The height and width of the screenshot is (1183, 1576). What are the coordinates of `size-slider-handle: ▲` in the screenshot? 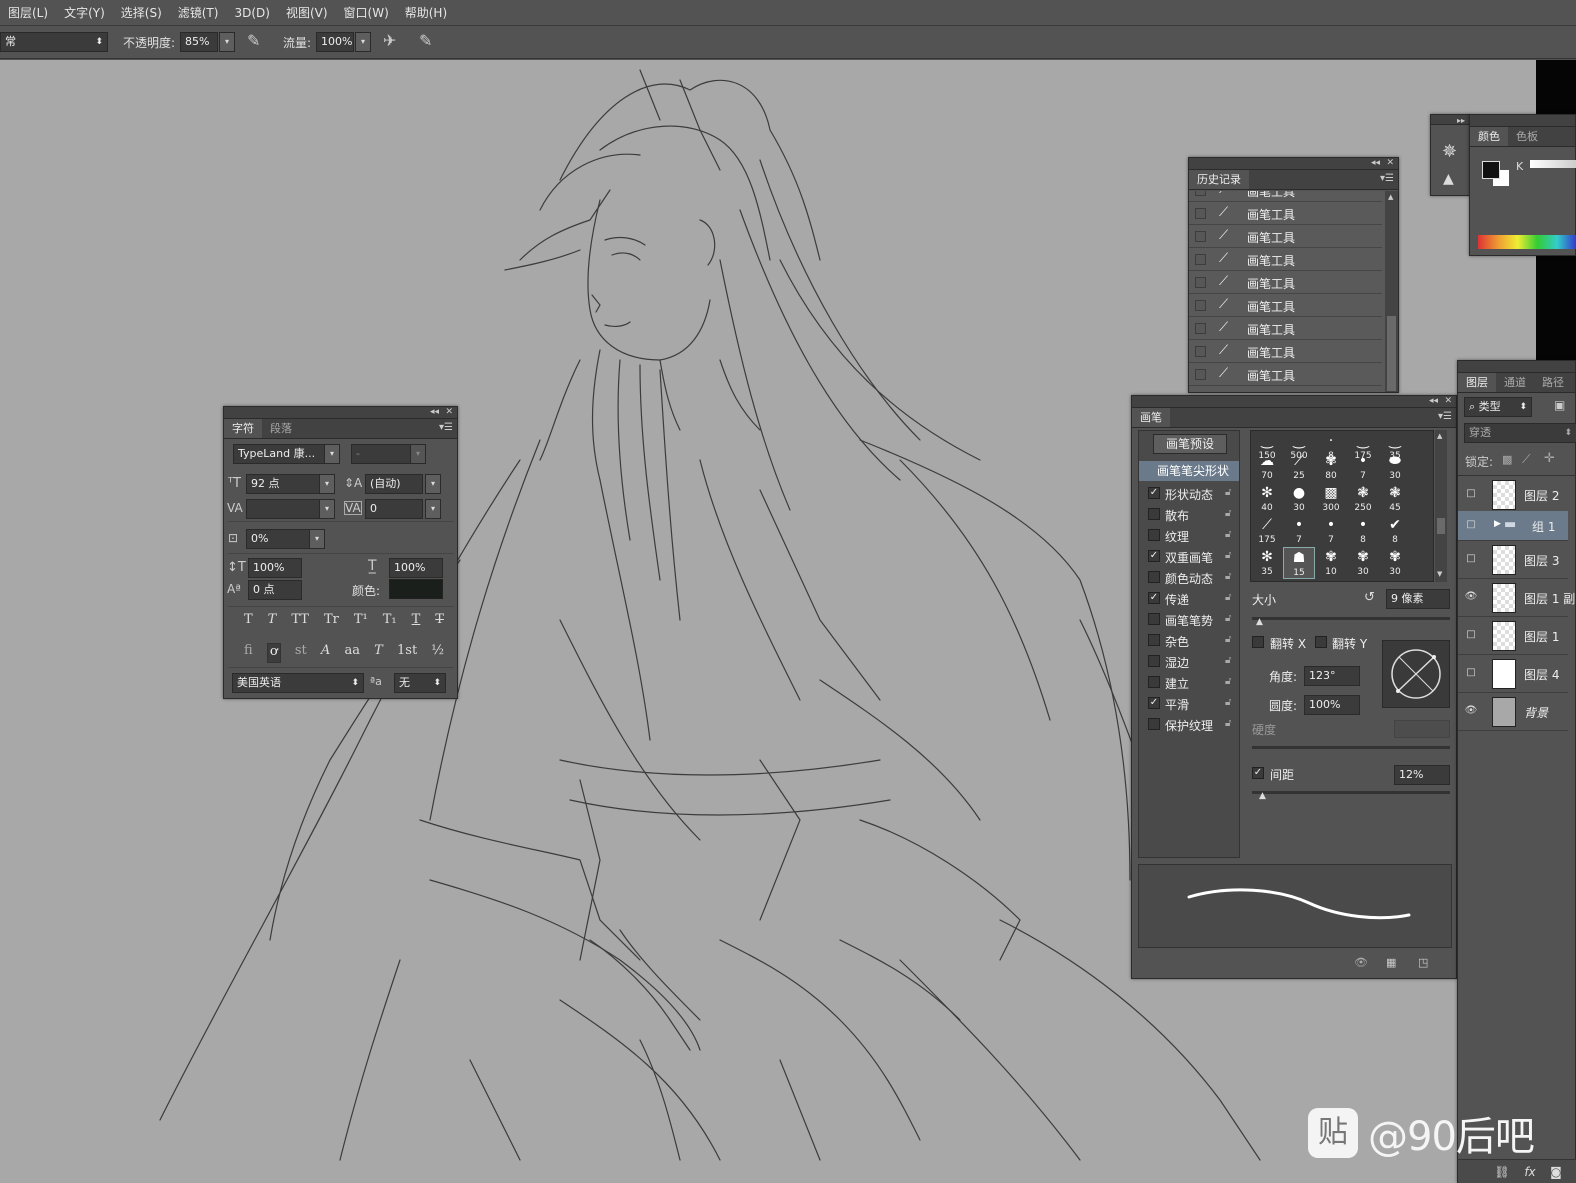 It's located at (1259, 622).